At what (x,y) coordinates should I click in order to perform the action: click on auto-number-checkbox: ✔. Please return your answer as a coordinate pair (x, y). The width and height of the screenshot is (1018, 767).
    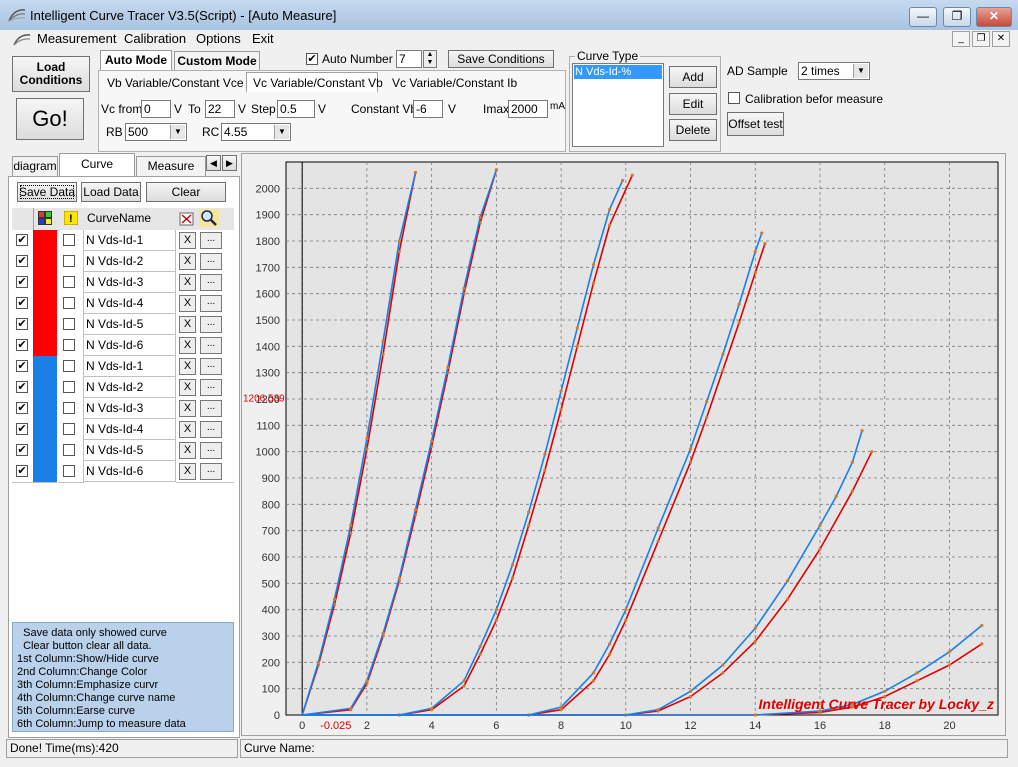
    Looking at the image, I should click on (312, 59).